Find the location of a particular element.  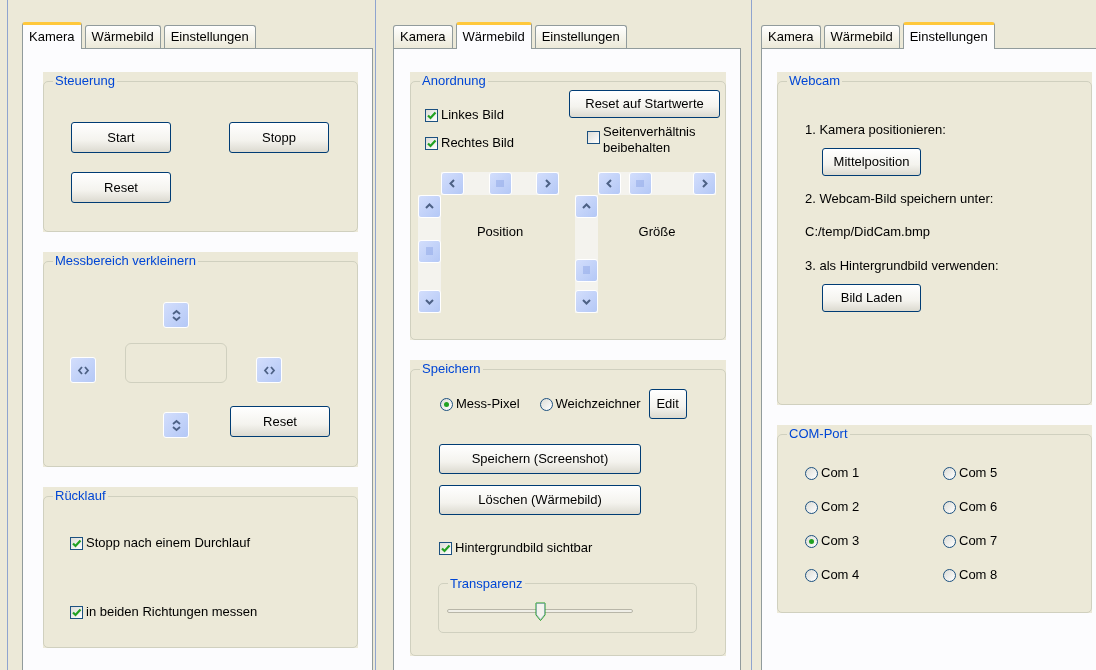

radio-label: Com 1 is located at coordinates (840, 473).